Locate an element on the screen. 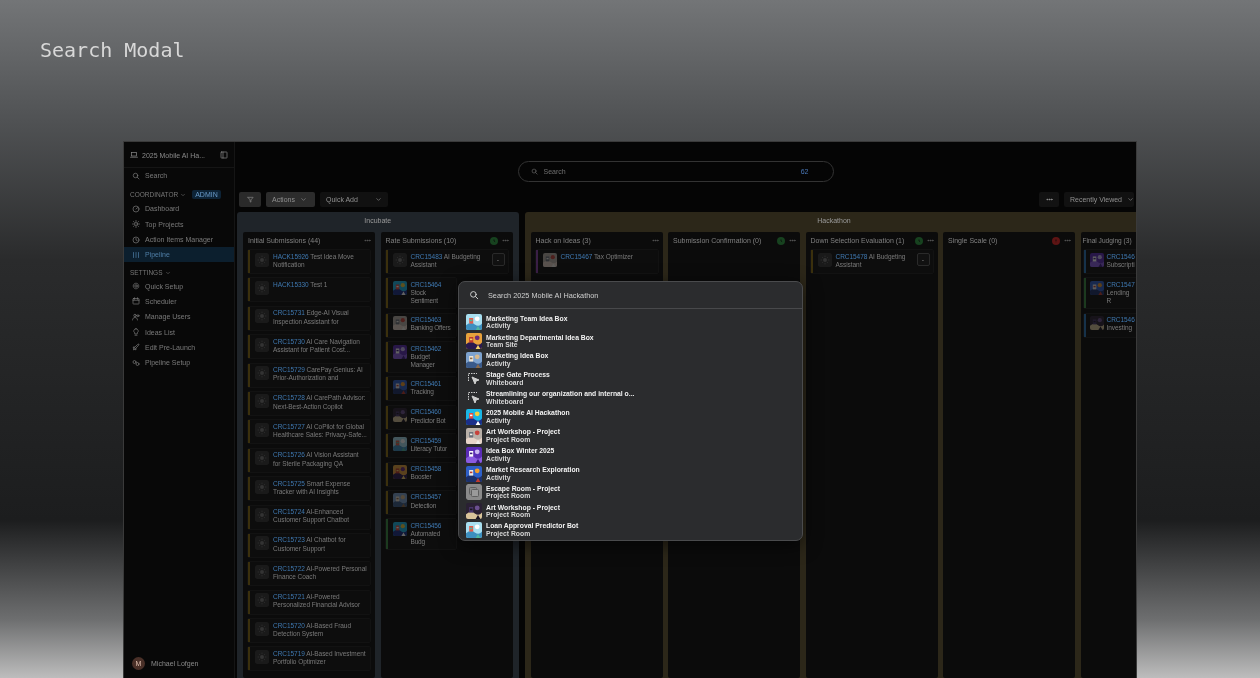  users-icon is located at coordinates (136, 316).